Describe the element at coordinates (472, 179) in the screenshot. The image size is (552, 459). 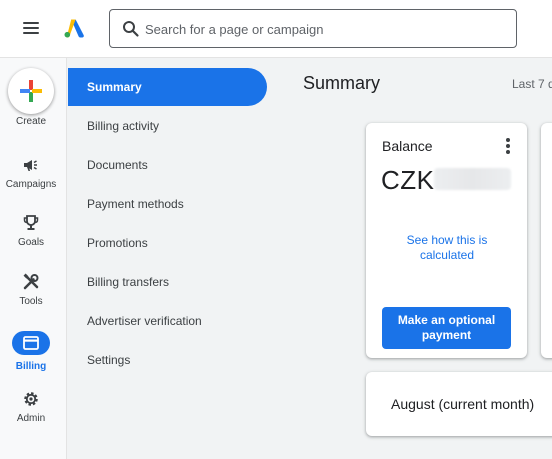
I see `redacted-balance-amount` at that location.